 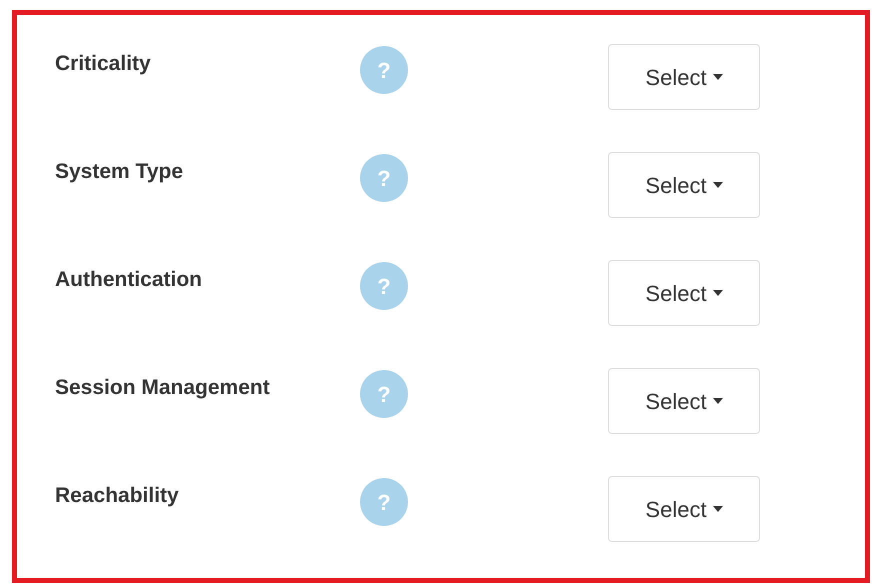 I want to click on field-label: Authentication, so click(x=129, y=280).